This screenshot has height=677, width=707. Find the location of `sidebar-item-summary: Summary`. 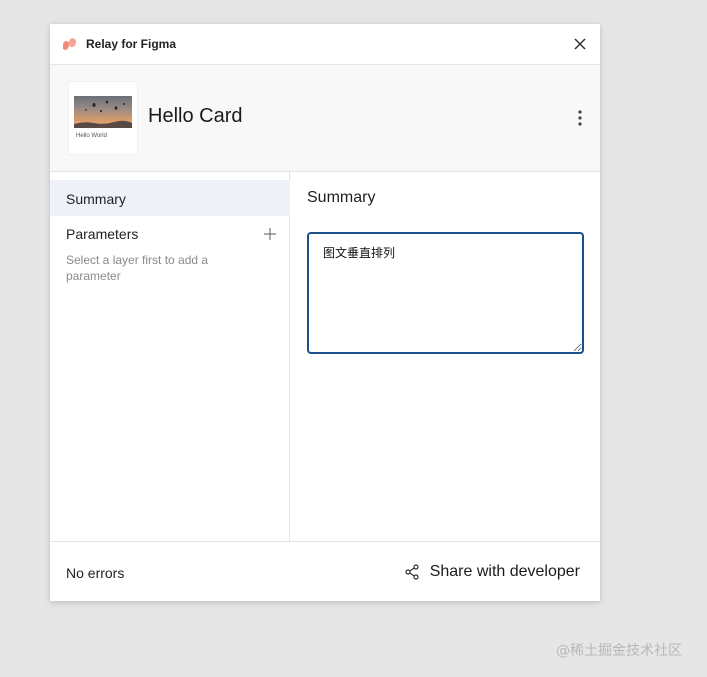

sidebar-item-summary: Summary is located at coordinates (170, 198).